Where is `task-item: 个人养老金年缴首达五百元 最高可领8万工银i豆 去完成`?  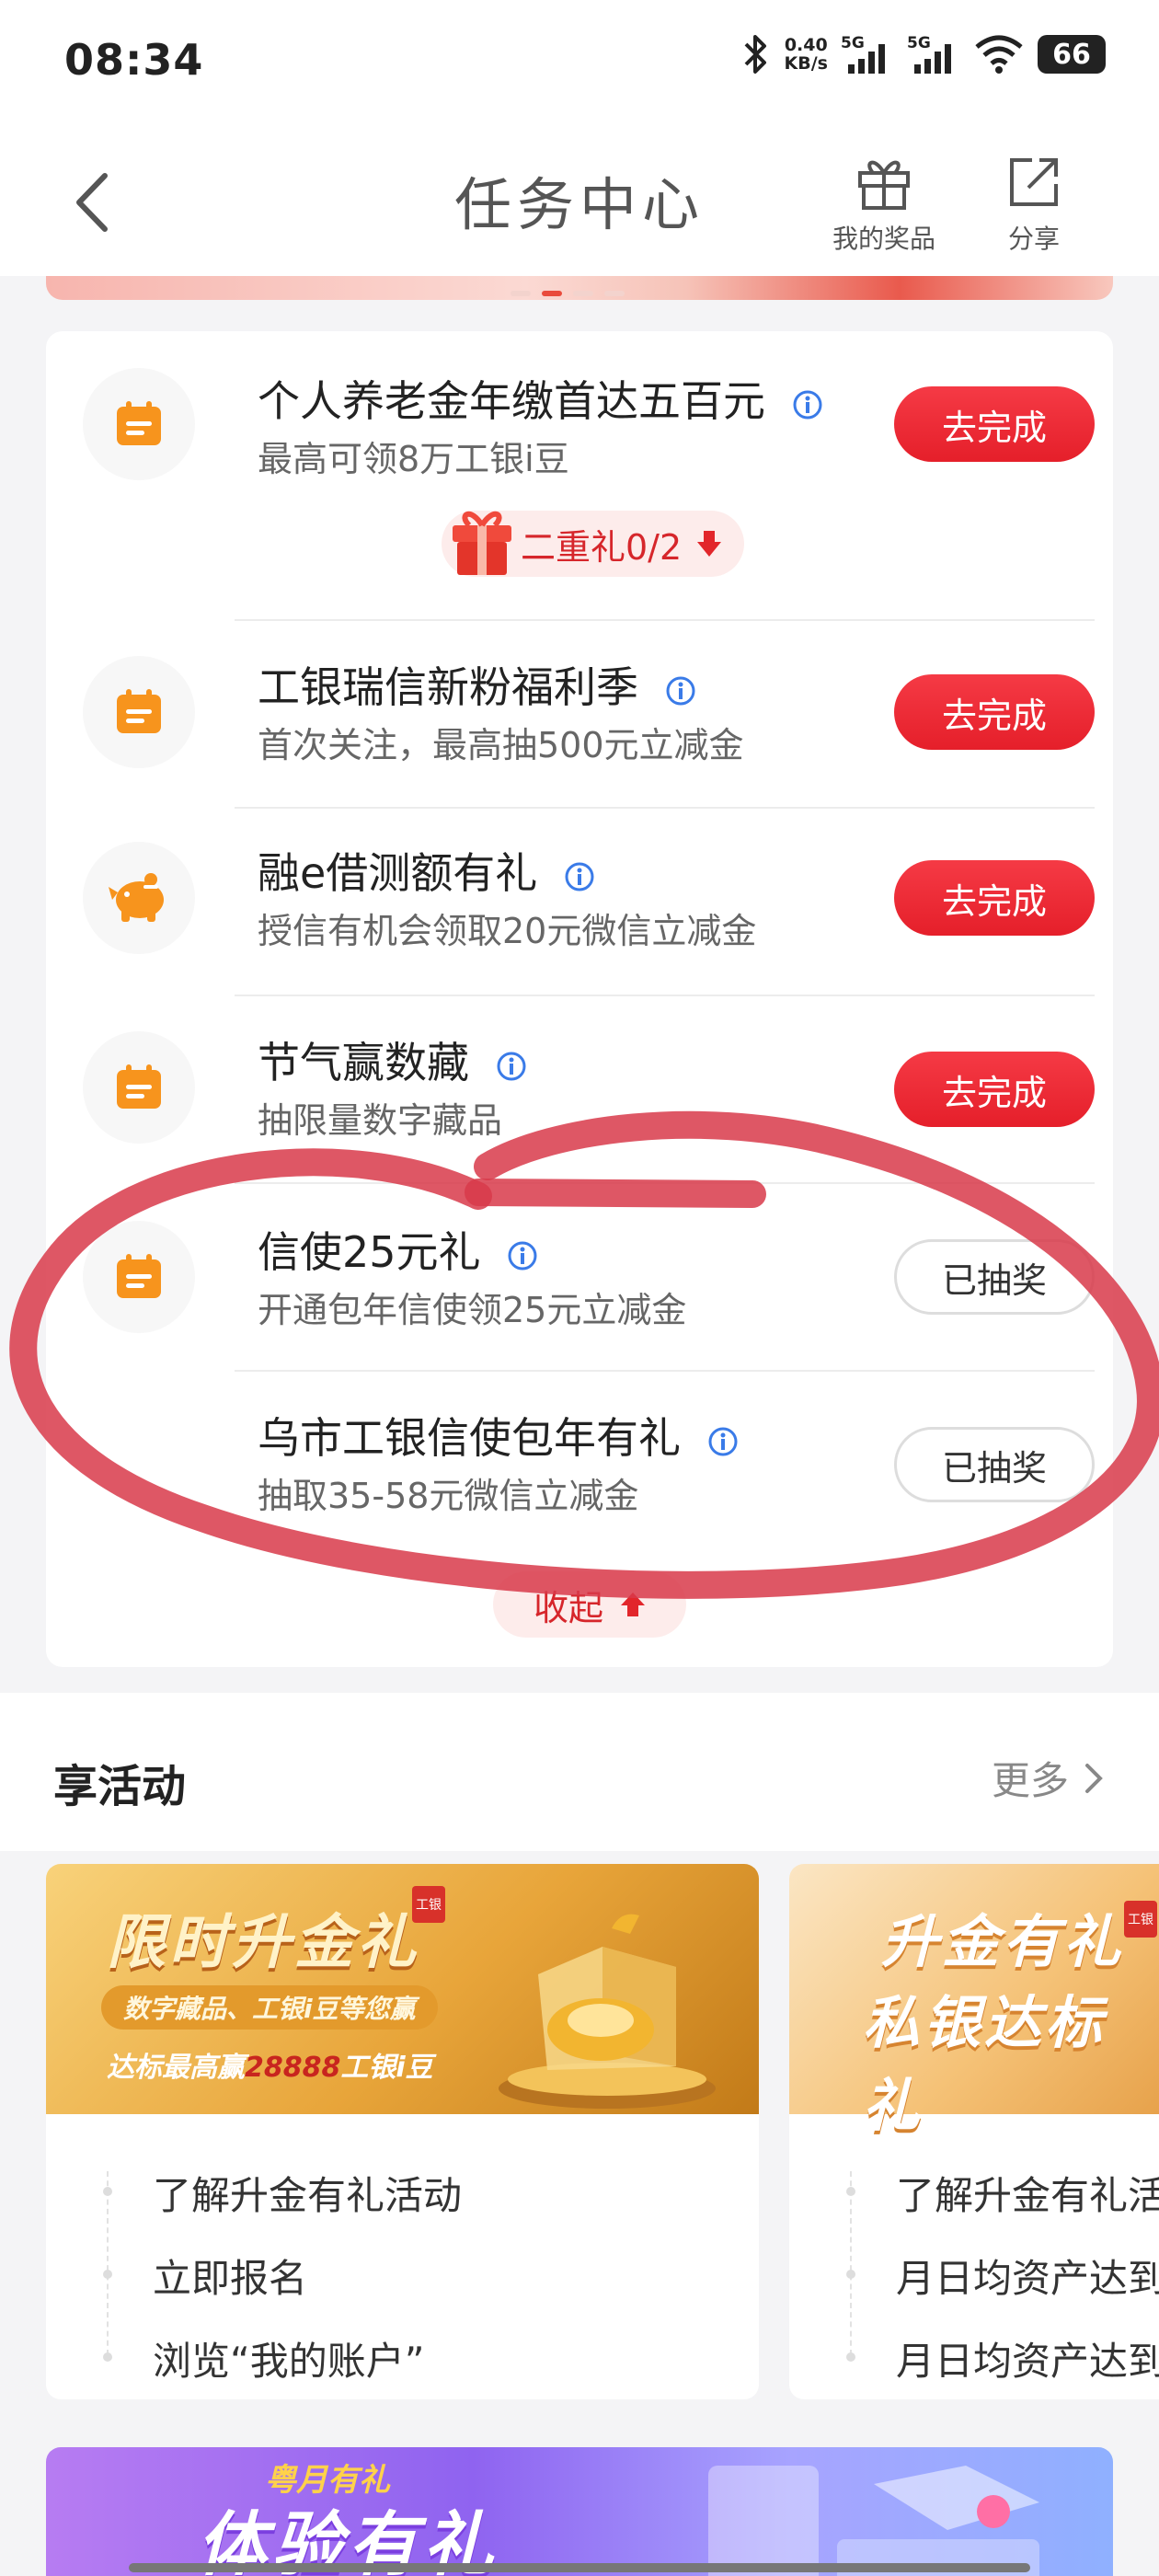
task-item: 个人养老金年缴首达五百元 最高可领8万工银i豆 去完成 is located at coordinates (579, 425).